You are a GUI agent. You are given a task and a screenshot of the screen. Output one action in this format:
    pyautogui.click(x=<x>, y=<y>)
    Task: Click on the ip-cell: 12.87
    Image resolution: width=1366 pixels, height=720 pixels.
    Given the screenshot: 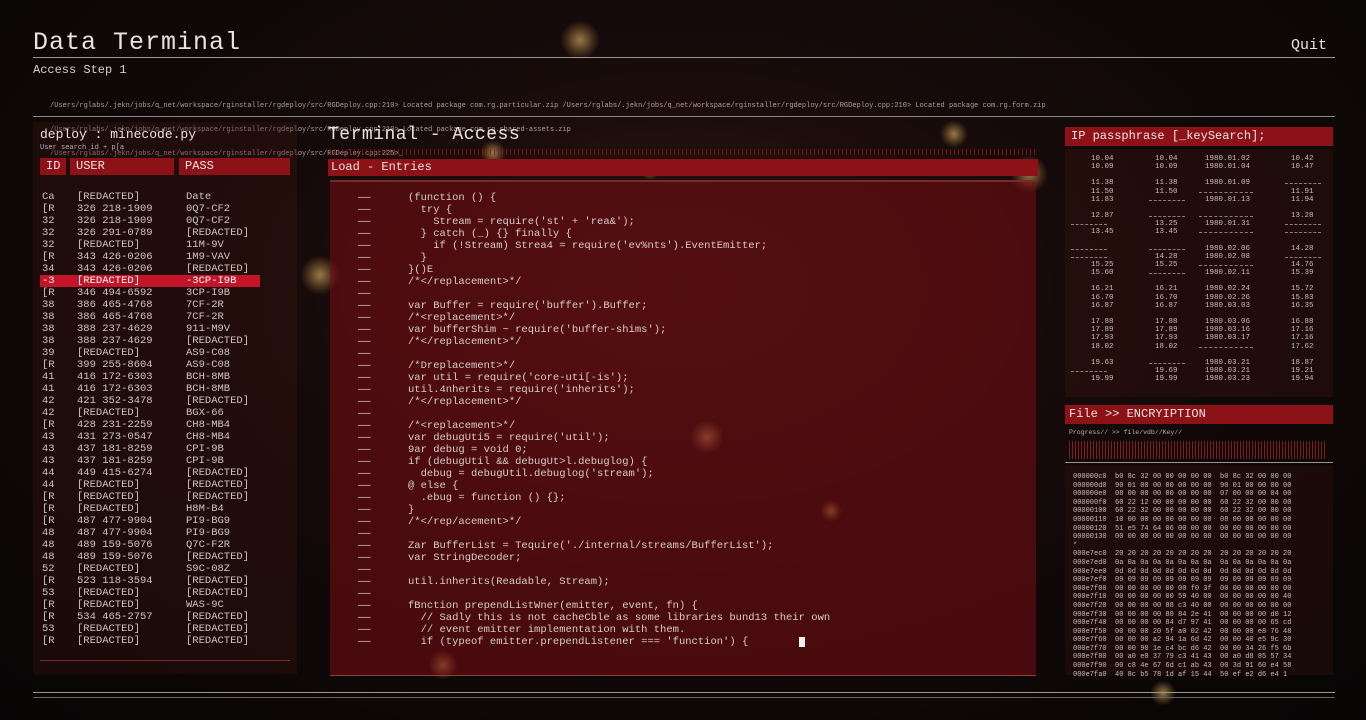 What is the action you would take?
    pyautogui.click(x=1102, y=216)
    